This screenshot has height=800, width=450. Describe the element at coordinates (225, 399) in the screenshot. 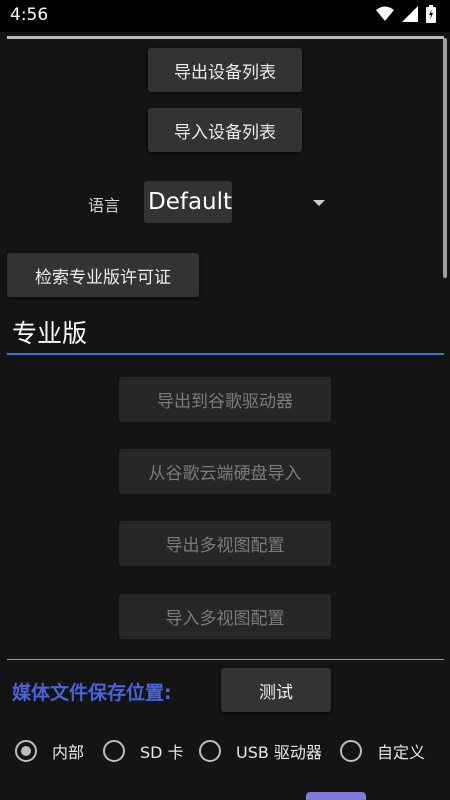

I see `export-to-google-drive-button: 导出到谷歌驱动器` at that location.